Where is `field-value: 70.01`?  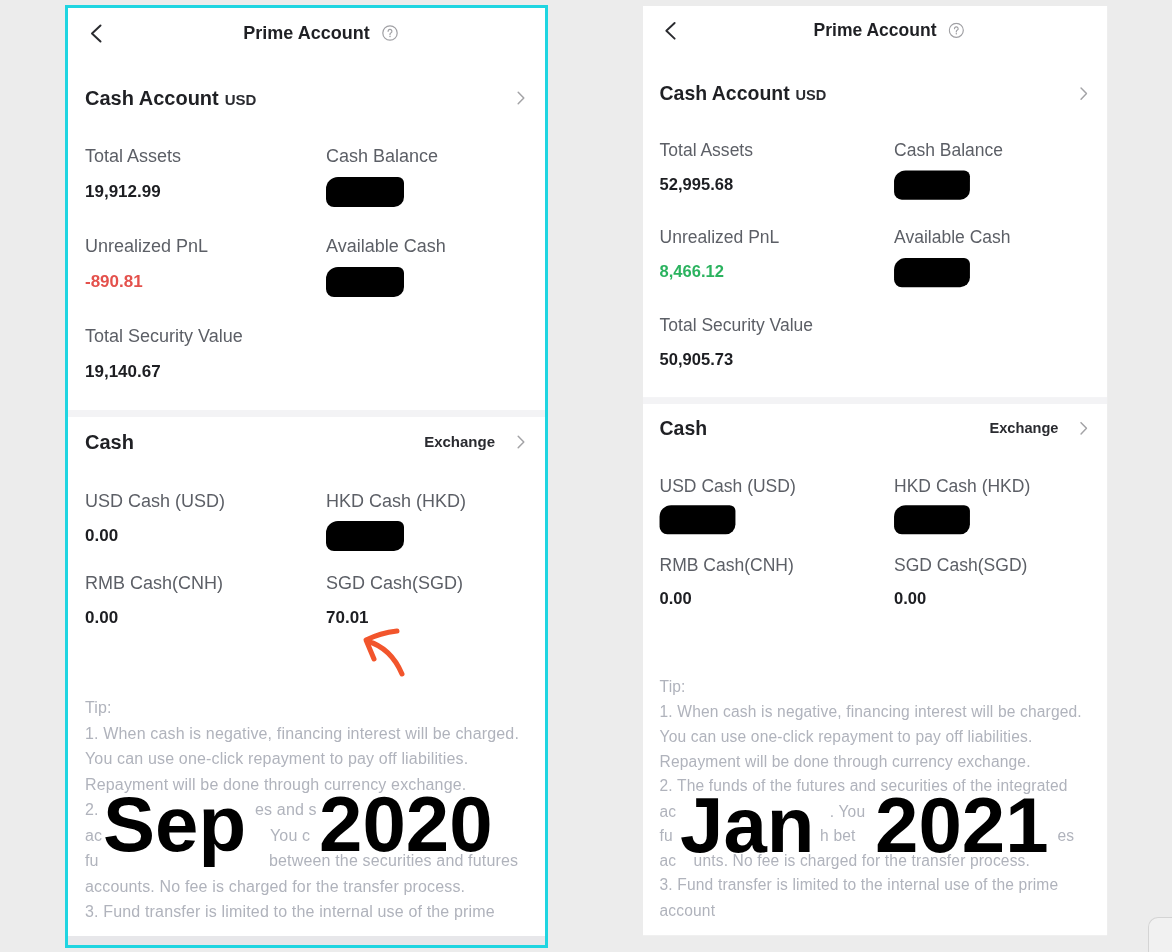 field-value: 70.01 is located at coordinates (347, 618).